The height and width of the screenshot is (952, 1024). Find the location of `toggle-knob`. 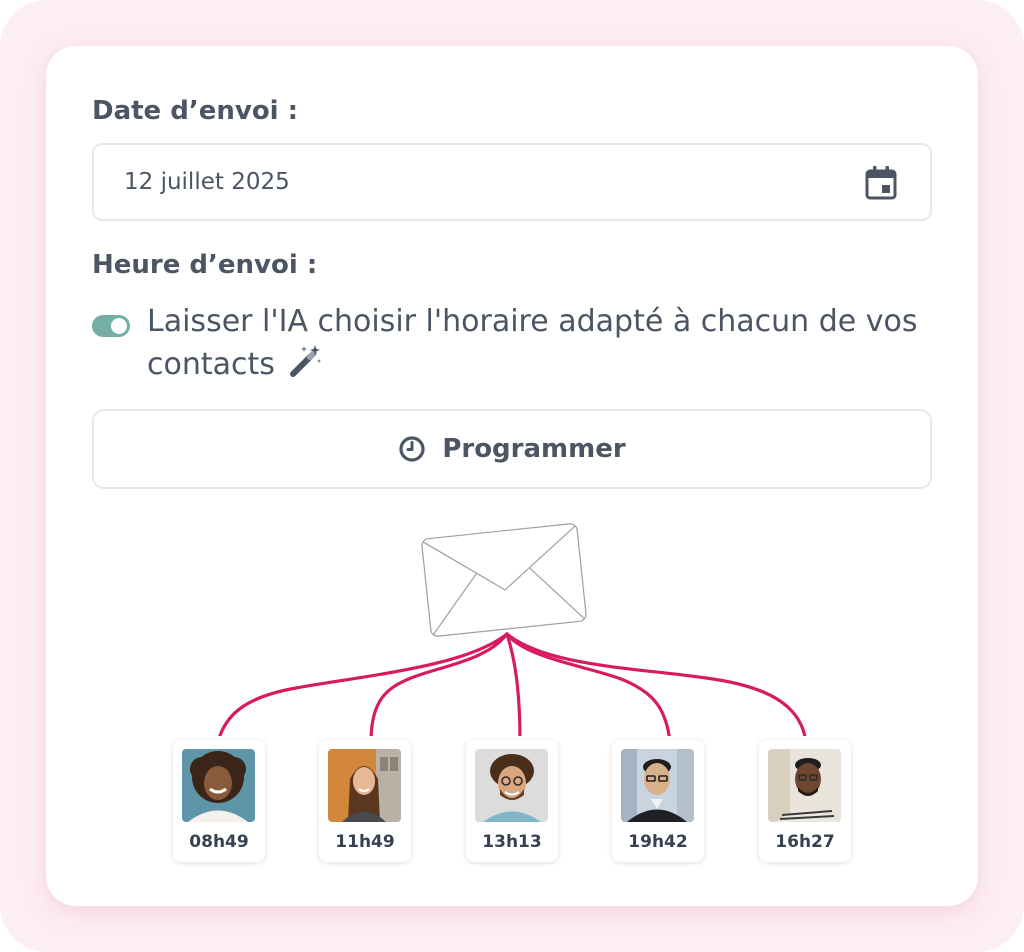

toggle-knob is located at coordinates (119, 326).